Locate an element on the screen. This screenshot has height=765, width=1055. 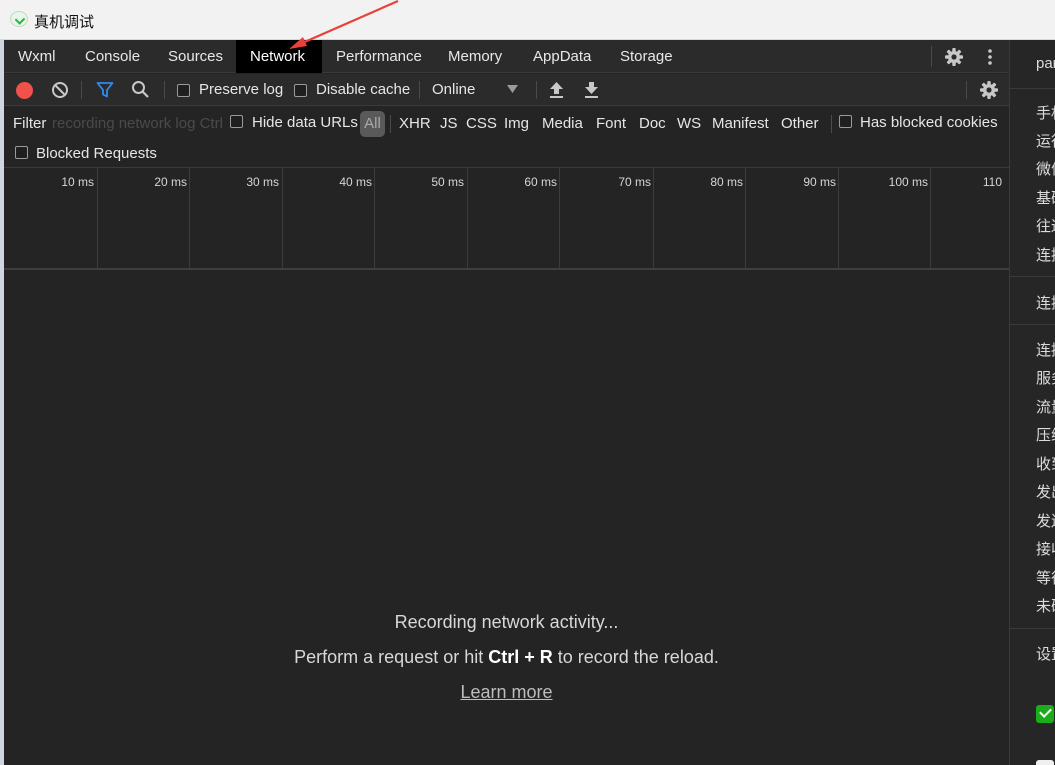
filter-type-css: CSS is located at coordinates (481, 124).